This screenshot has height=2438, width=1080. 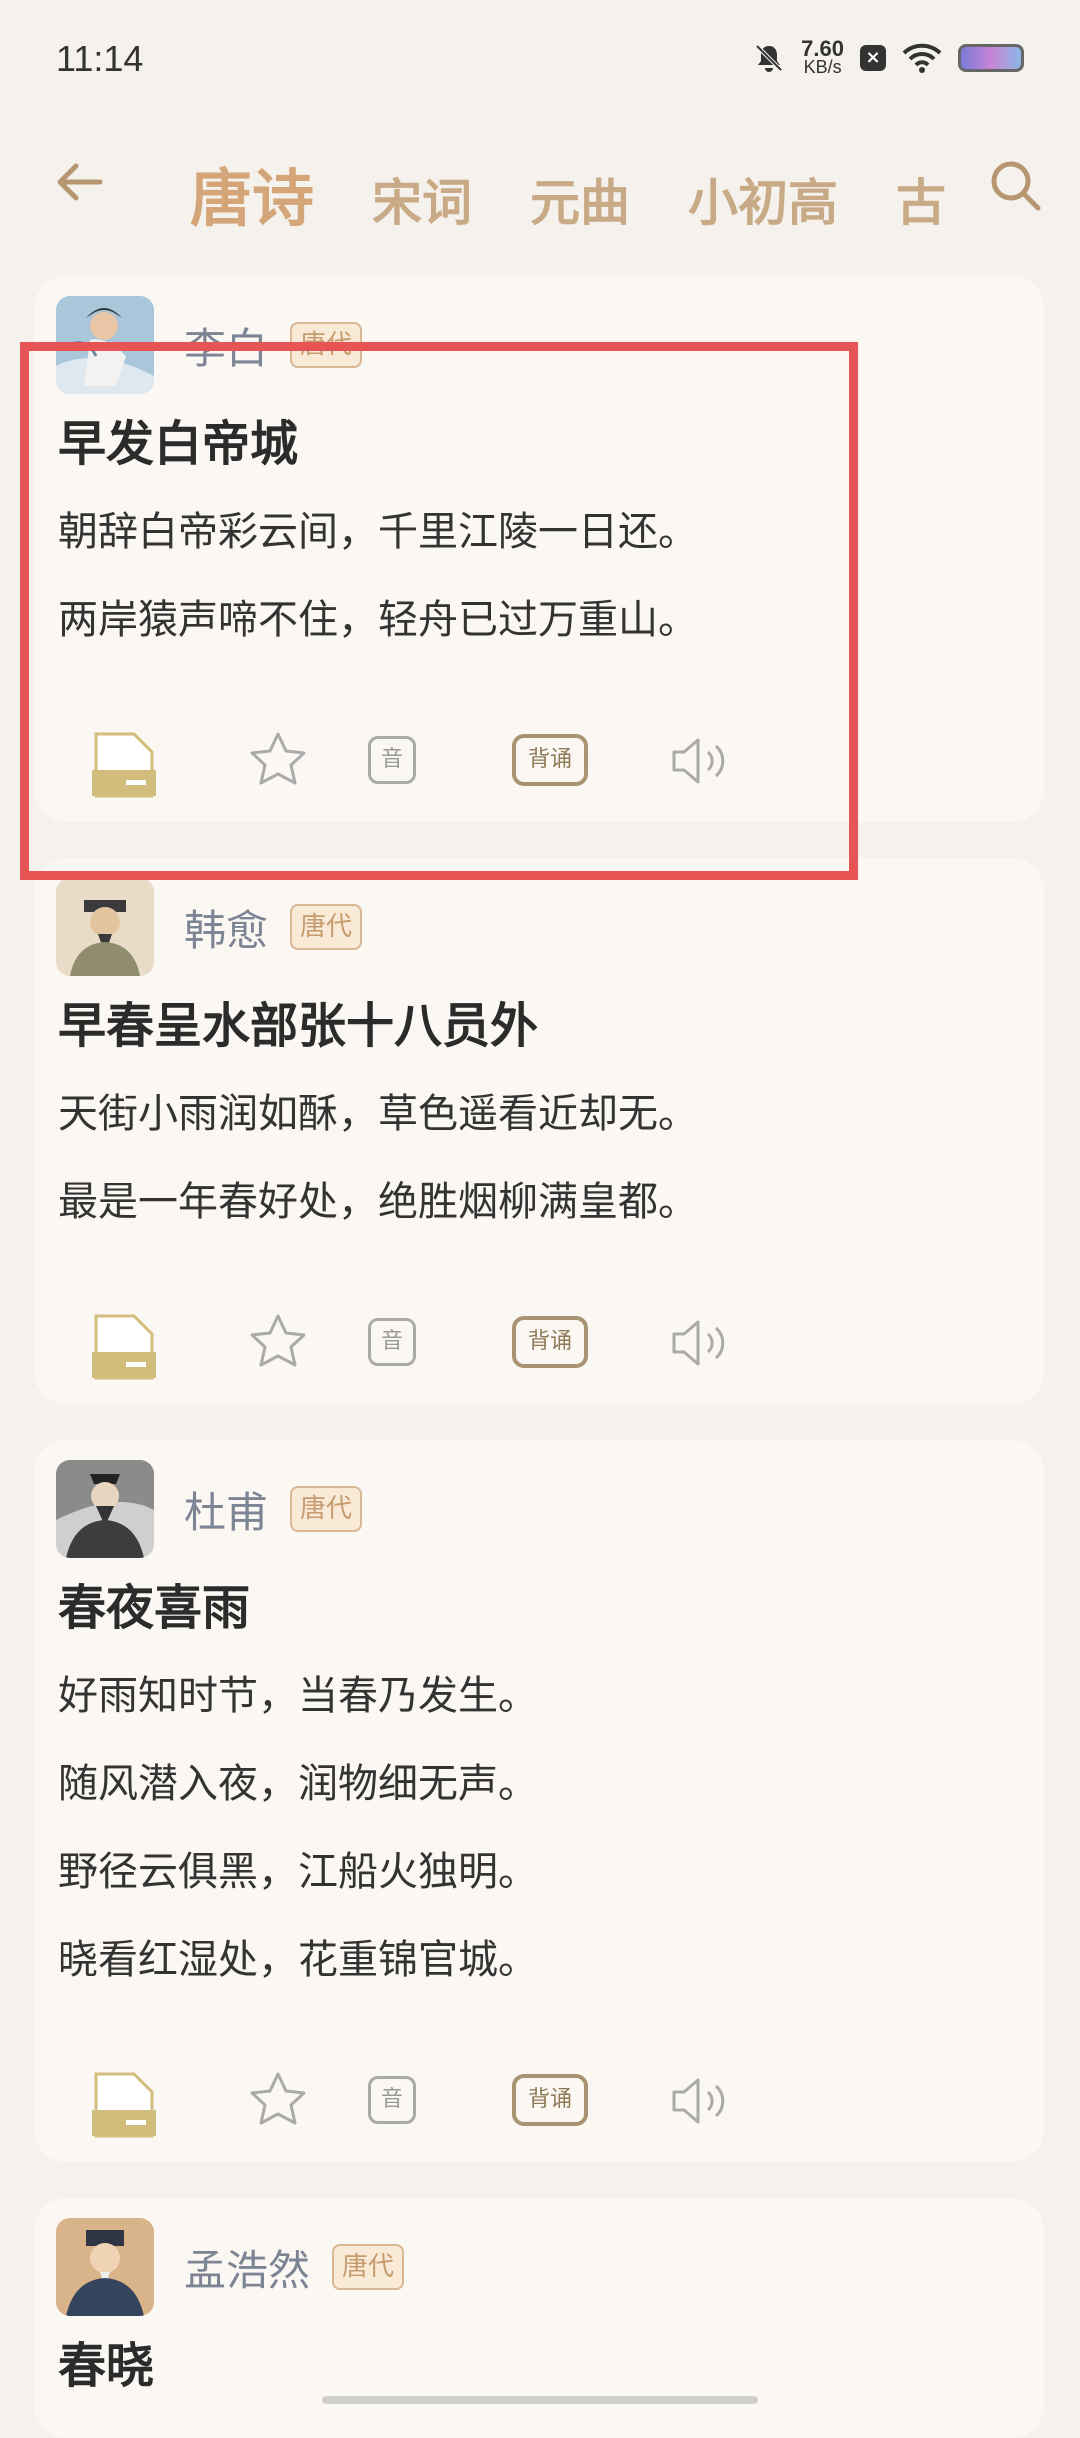 I want to click on tab-yuan-qu: 元曲, so click(x=580, y=199).